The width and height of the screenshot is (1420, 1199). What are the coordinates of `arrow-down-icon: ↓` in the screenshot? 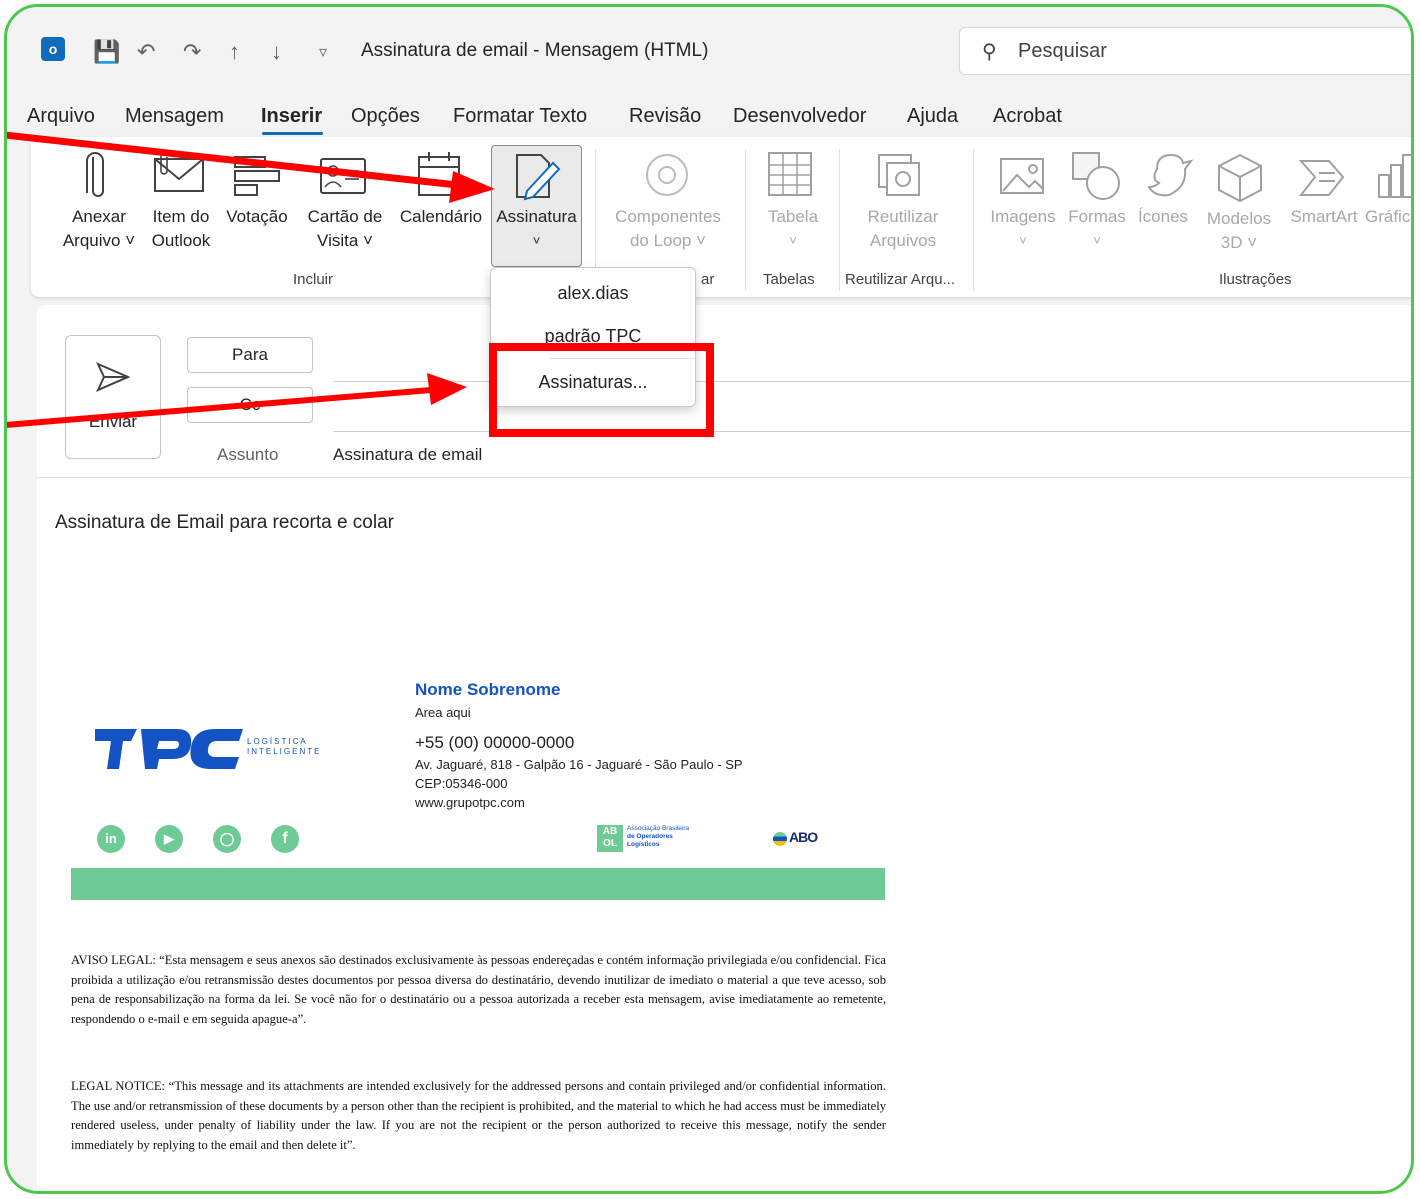 It's located at (276, 52).